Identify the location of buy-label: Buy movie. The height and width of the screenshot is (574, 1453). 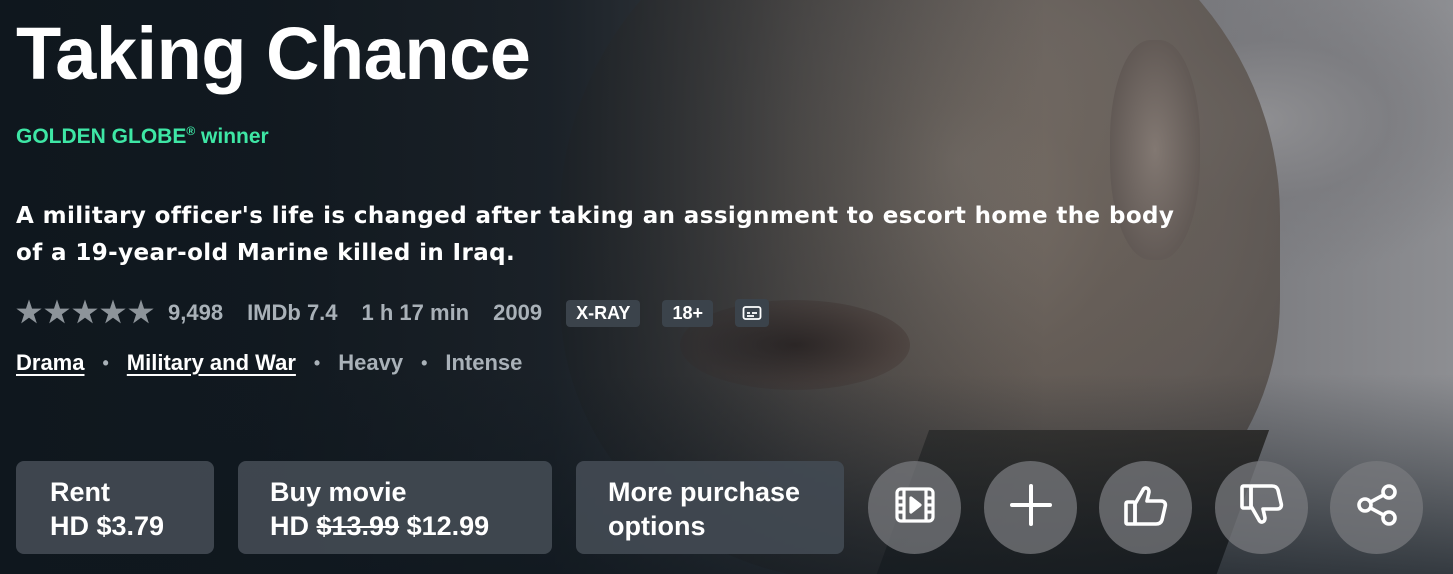
(338, 492).